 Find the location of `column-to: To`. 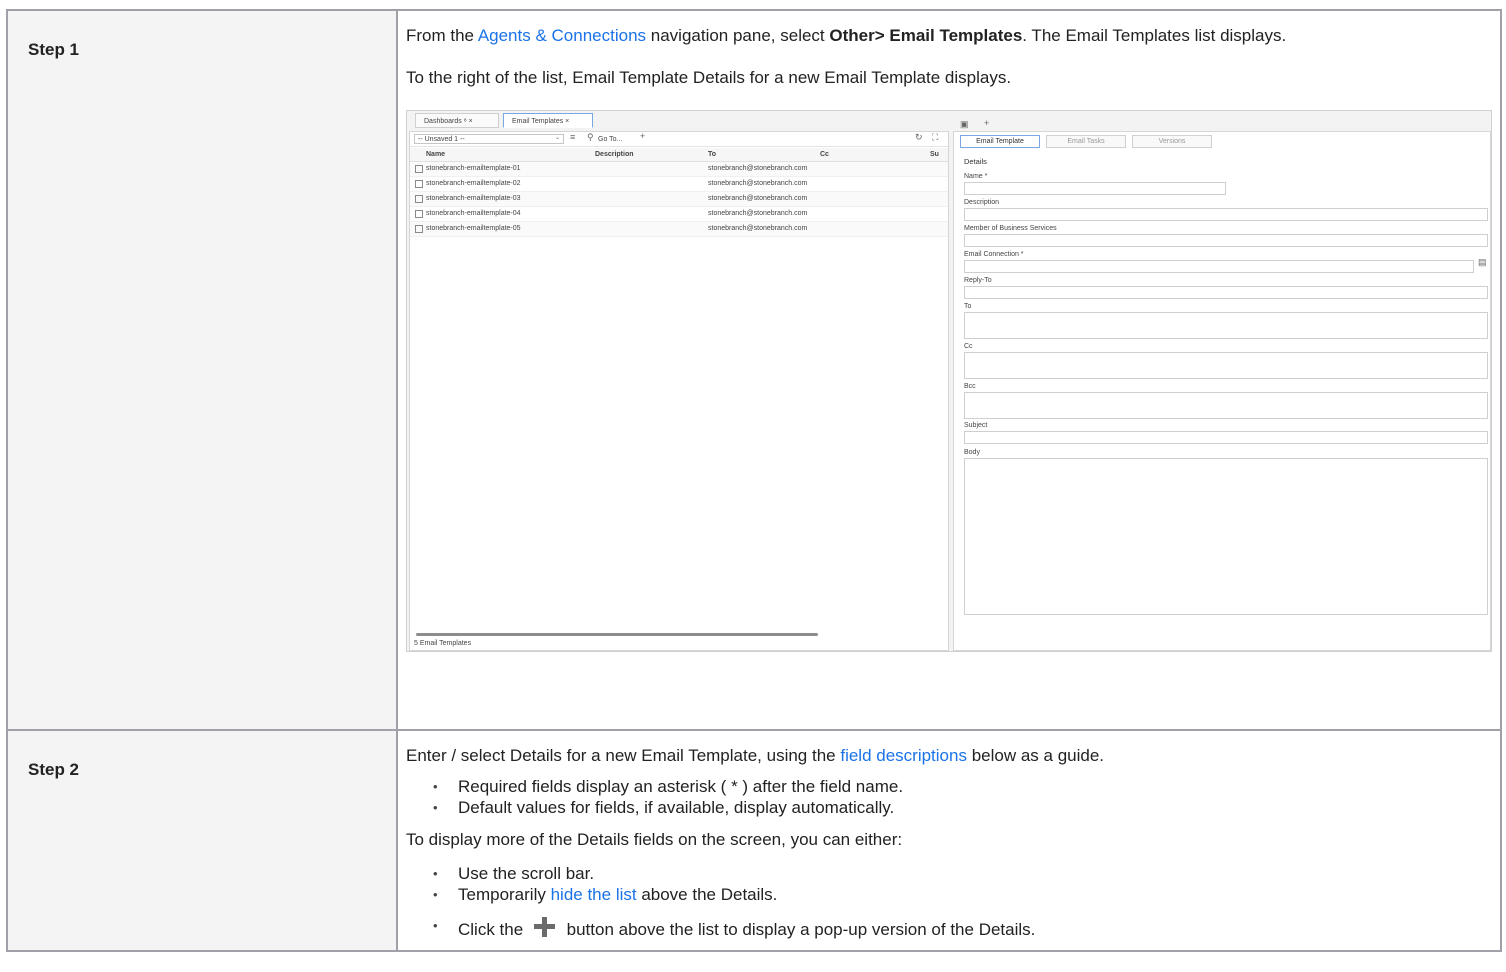

column-to: To is located at coordinates (712, 154).